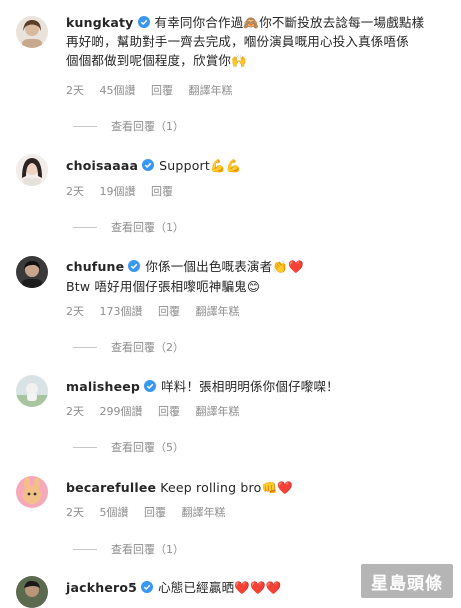 Image resolution: width=461 pixels, height=608 pixels. I want to click on like-count: 299個讚, so click(121, 411).